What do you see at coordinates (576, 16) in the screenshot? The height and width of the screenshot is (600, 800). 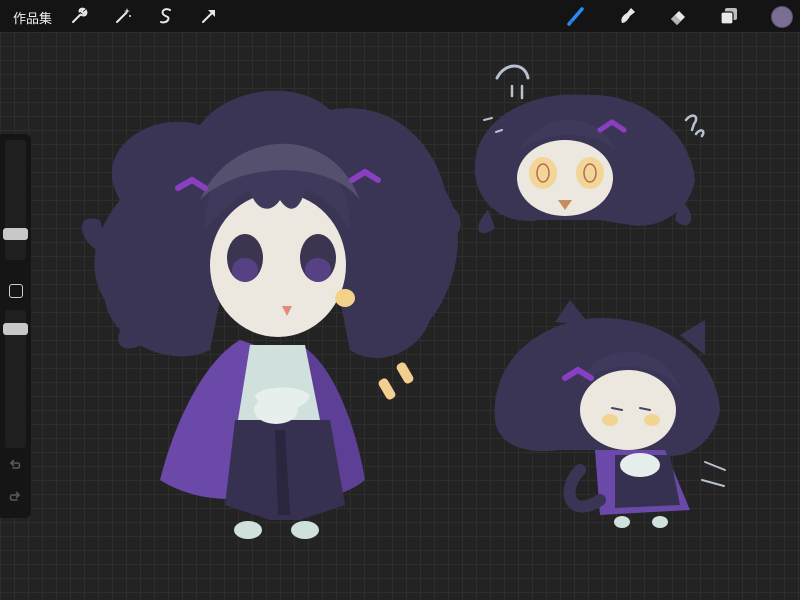 I see `brush-icon` at bounding box center [576, 16].